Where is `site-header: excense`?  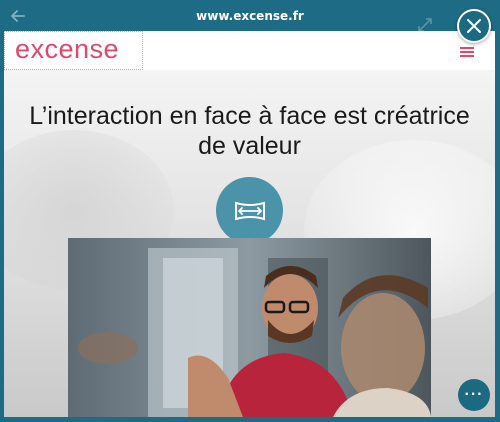 site-header: excense is located at coordinates (249, 50).